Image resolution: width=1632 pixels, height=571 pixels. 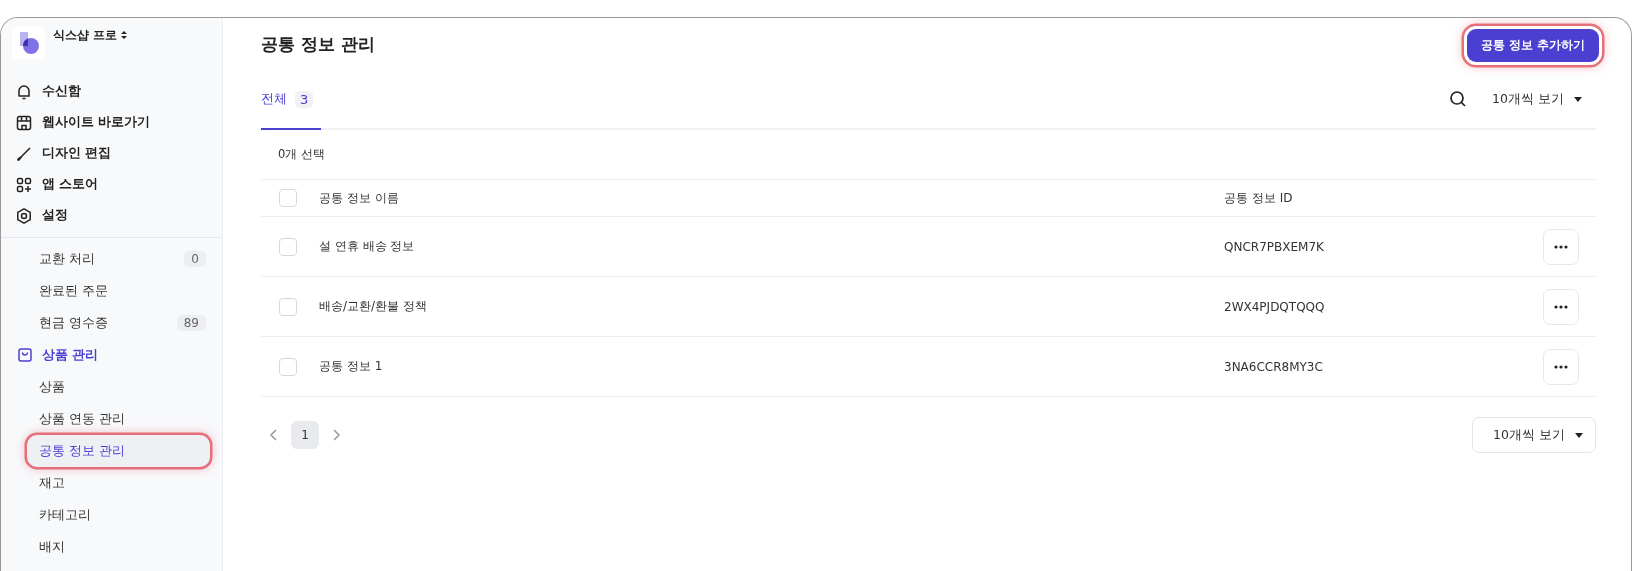 What do you see at coordinates (1274, 366) in the screenshot?
I see `table-cell-text: 3NA6CCR8MY3C` at bounding box center [1274, 366].